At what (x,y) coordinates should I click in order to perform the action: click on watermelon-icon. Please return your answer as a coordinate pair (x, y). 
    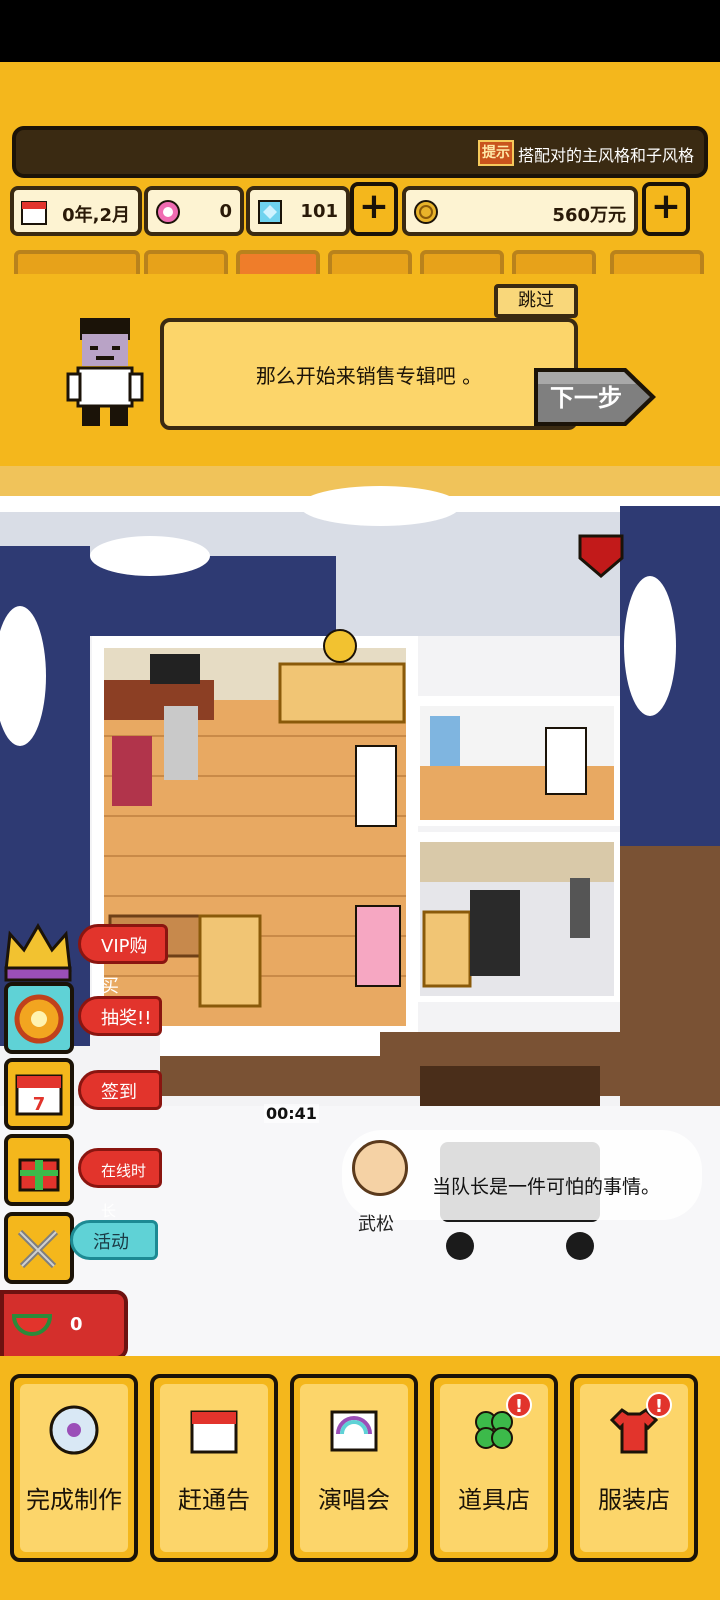
    Looking at the image, I should click on (32, 1325).